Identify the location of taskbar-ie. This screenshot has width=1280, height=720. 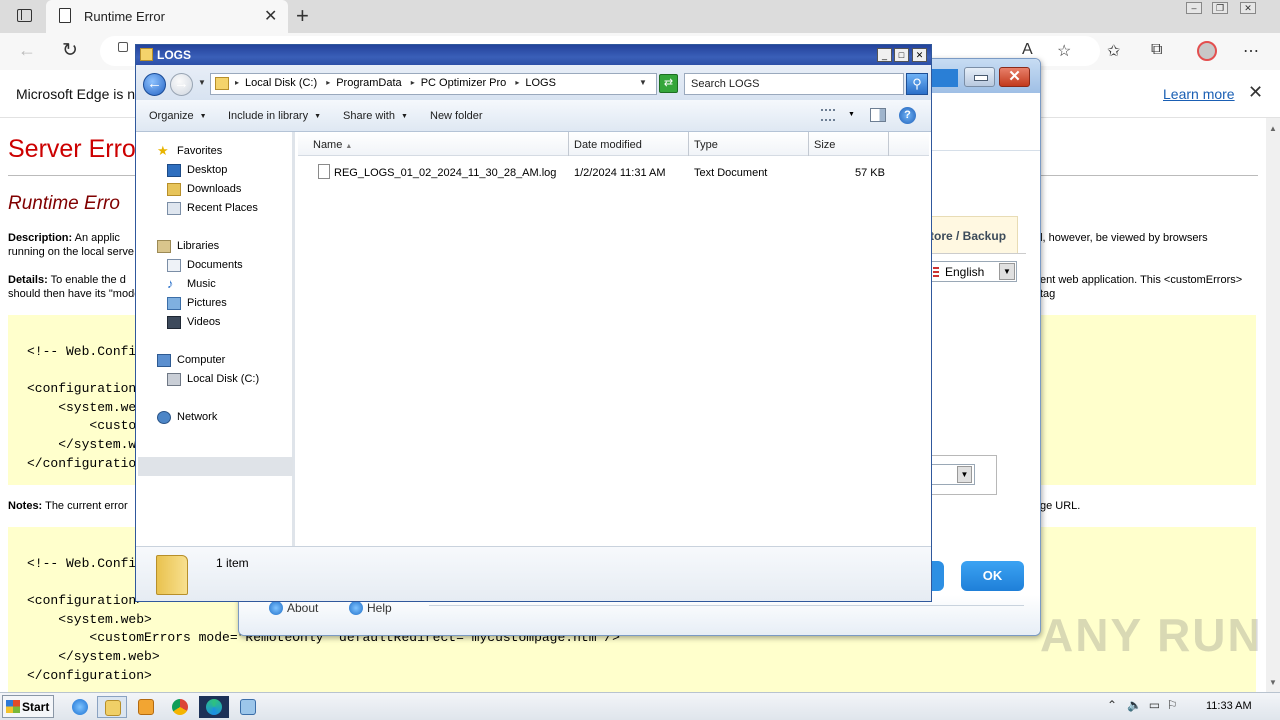
(80, 707).